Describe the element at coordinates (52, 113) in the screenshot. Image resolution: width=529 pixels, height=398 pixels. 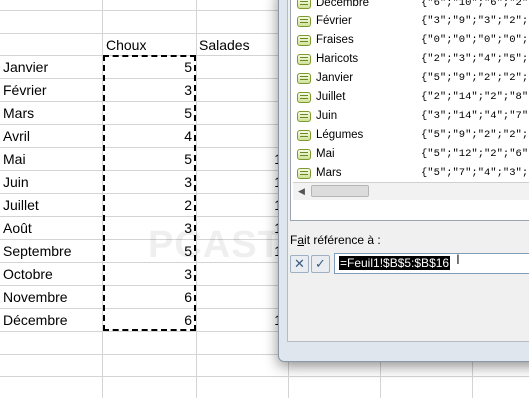
I see `month-cell: Mars` at that location.